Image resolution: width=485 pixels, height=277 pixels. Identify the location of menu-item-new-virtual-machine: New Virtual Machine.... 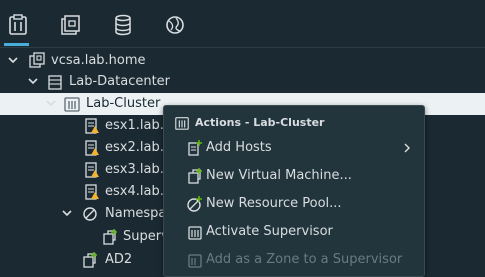
(294, 176).